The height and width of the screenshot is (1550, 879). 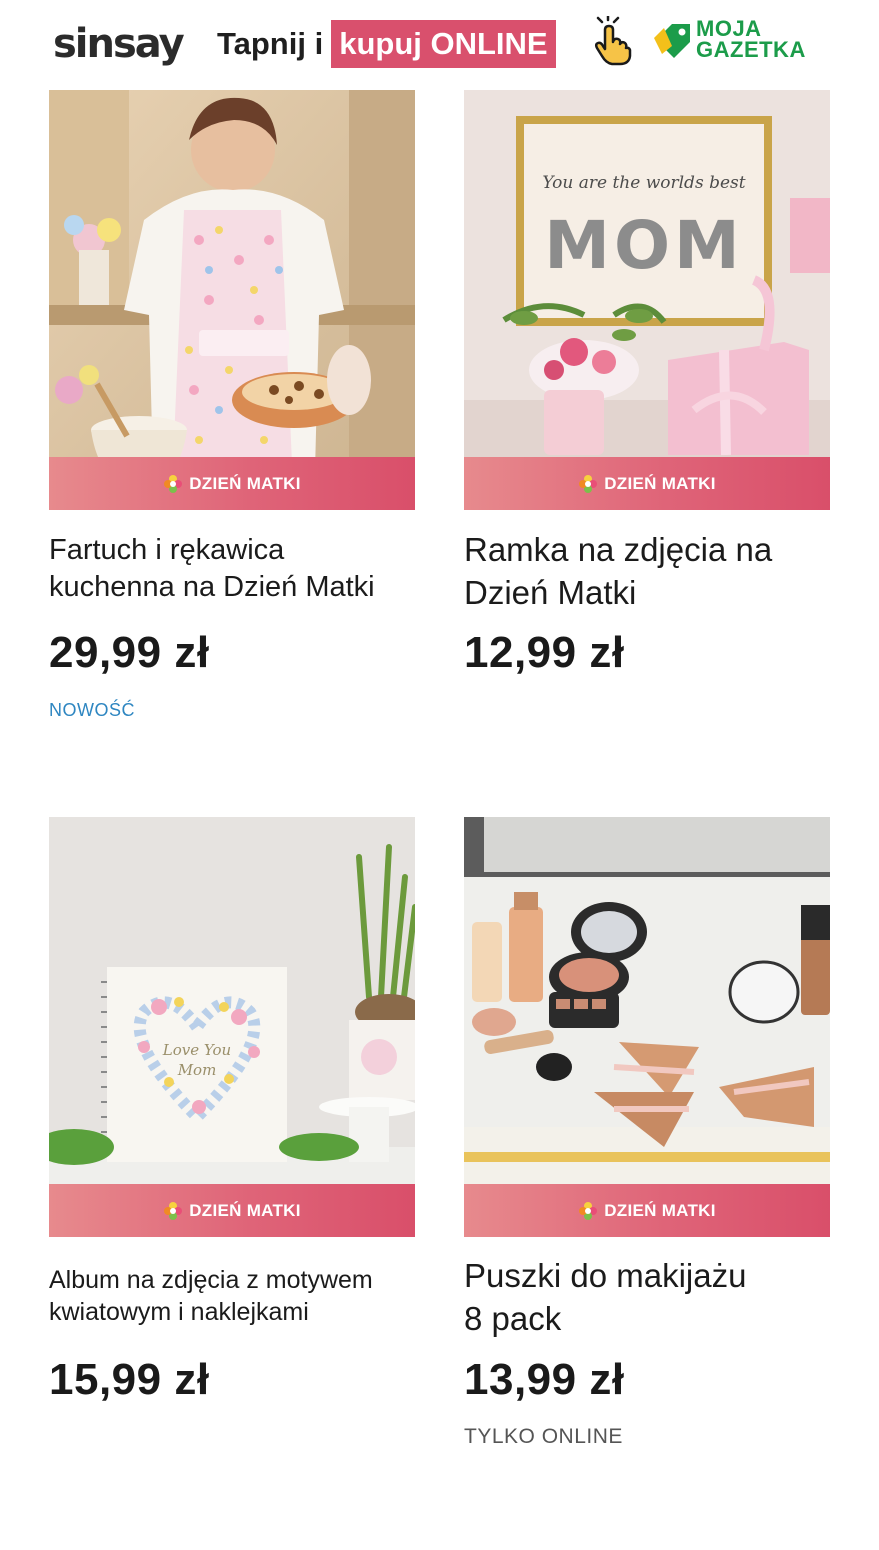 I want to click on partner-line1: MOJA, so click(x=729, y=28).